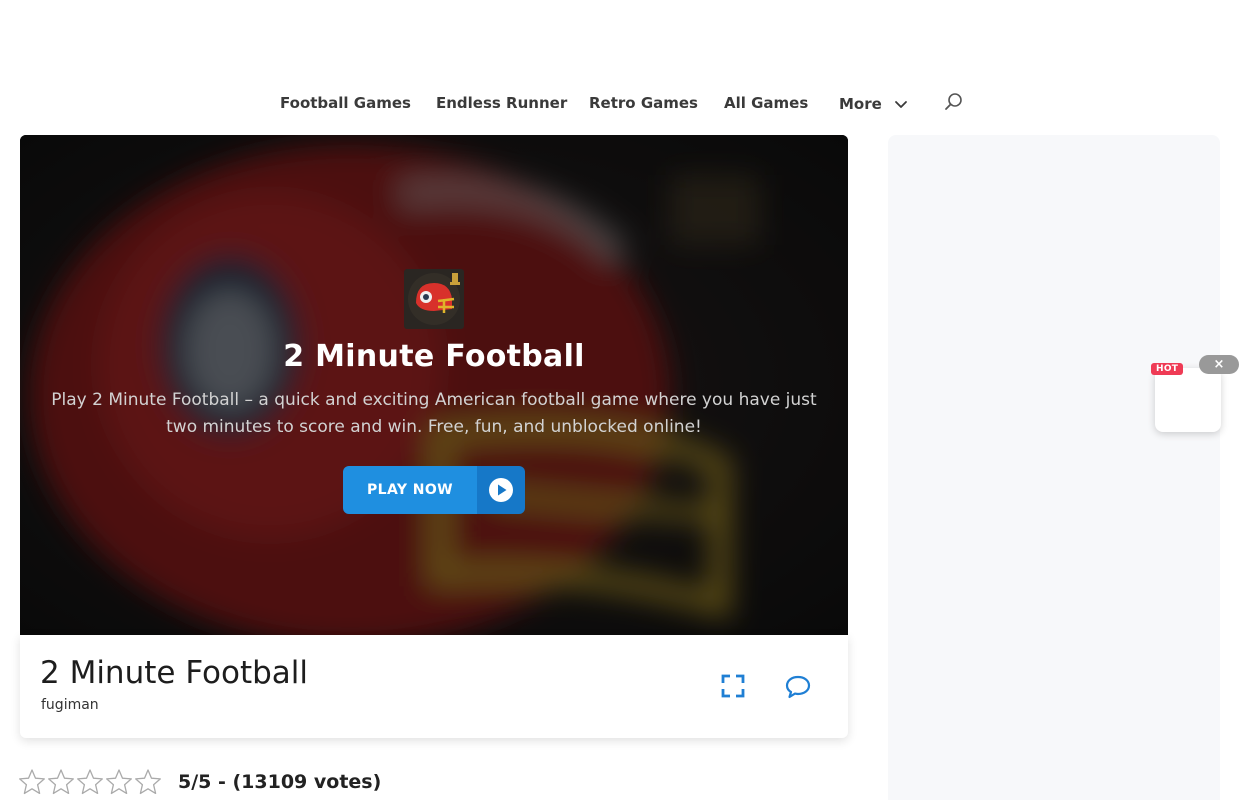  What do you see at coordinates (410, 490) in the screenshot?
I see `play-now-label: PLAY NOW` at bounding box center [410, 490].